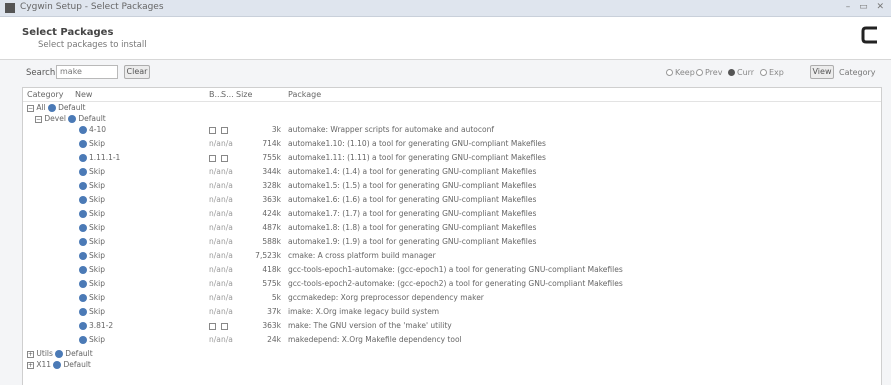 The width and height of the screenshot is (891, 385). Describe the element at coordinates (92, 130) in the screenshot. I see `new-version-cell: 4-10` at that location.